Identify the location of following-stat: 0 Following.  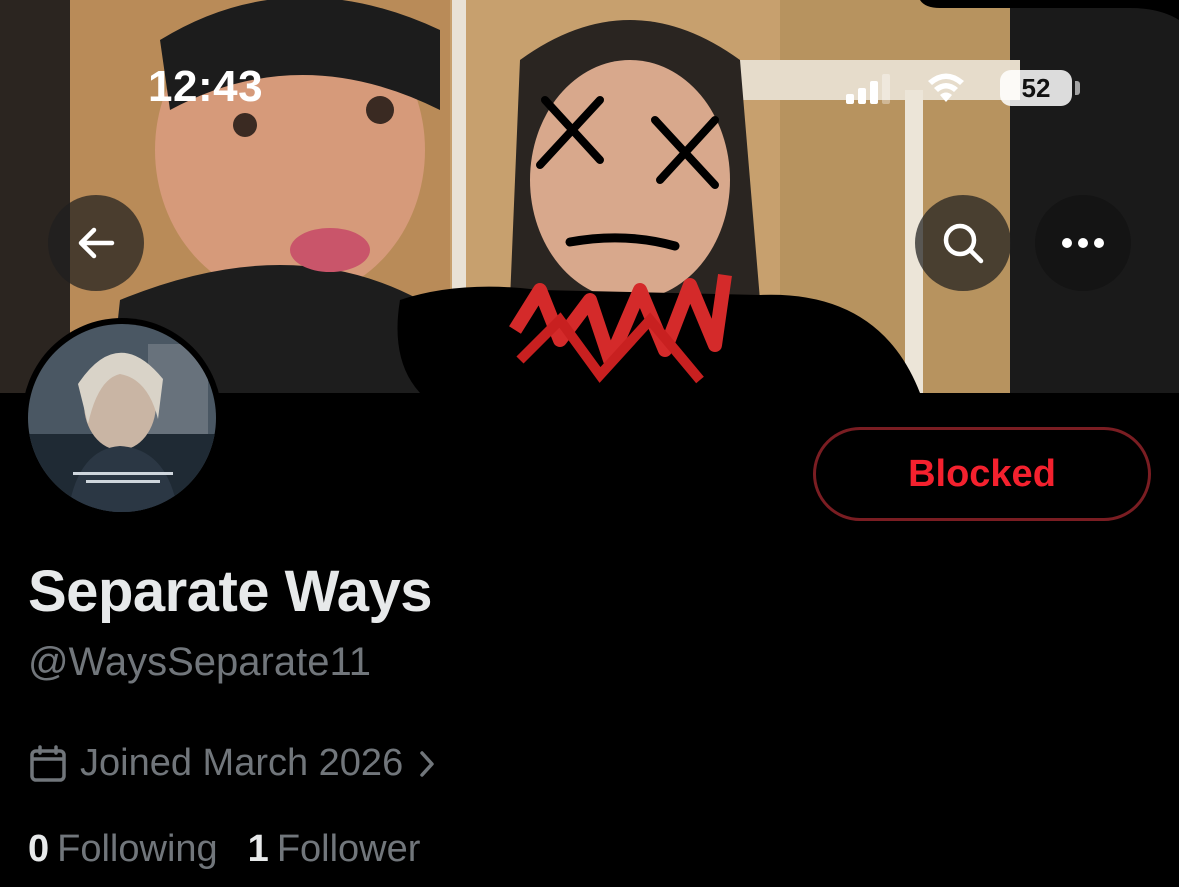
(123, 849).